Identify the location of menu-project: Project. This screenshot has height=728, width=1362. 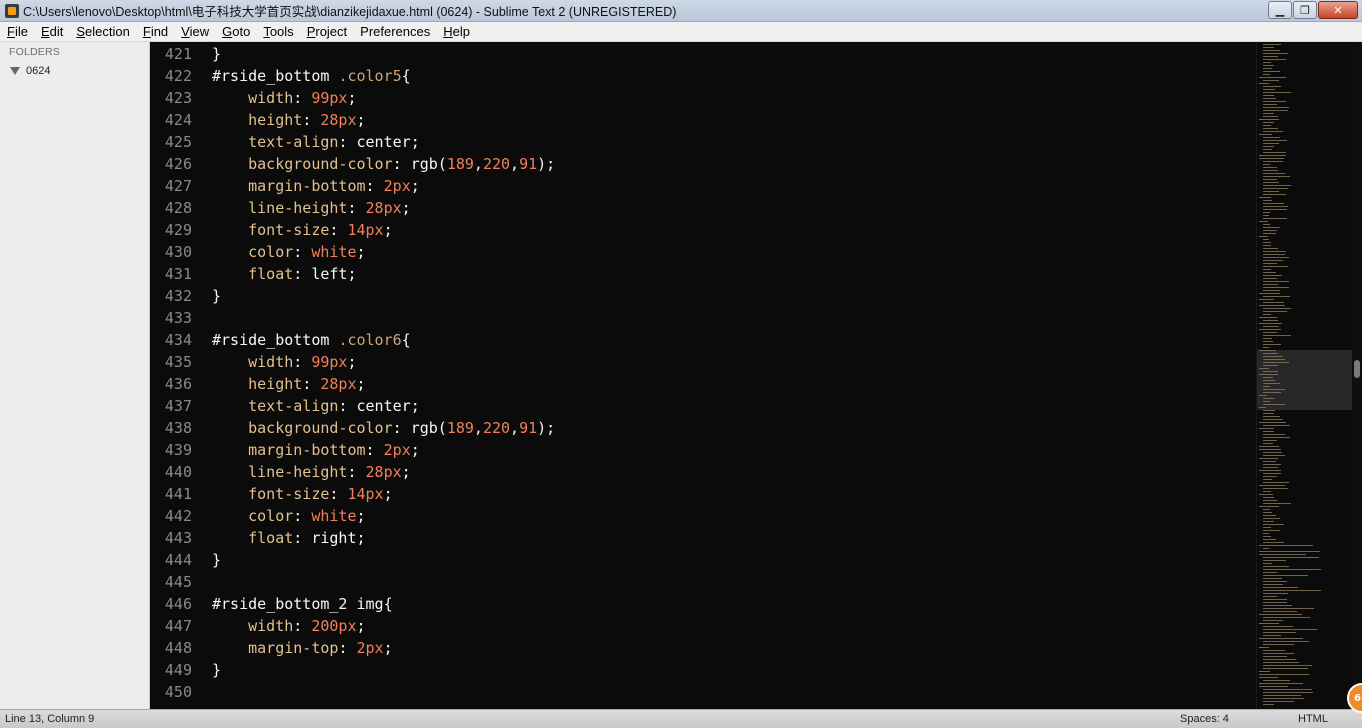
(326, 31).